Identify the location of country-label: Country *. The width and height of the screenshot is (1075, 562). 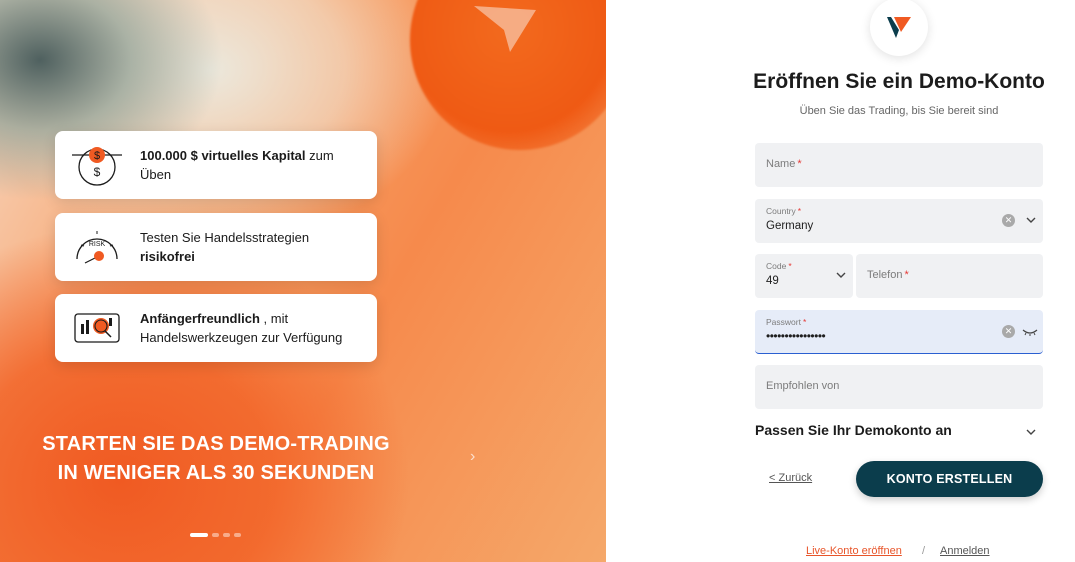
(784, 211).